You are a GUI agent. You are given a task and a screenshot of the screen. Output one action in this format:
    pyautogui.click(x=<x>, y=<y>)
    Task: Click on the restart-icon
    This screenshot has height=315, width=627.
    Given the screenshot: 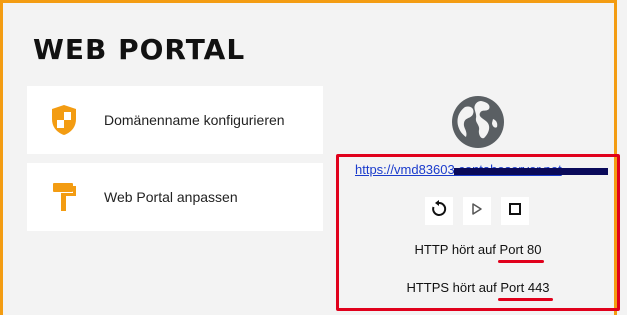 What is the action you would take?
    pyautogui.click(x=439, y=211)
    